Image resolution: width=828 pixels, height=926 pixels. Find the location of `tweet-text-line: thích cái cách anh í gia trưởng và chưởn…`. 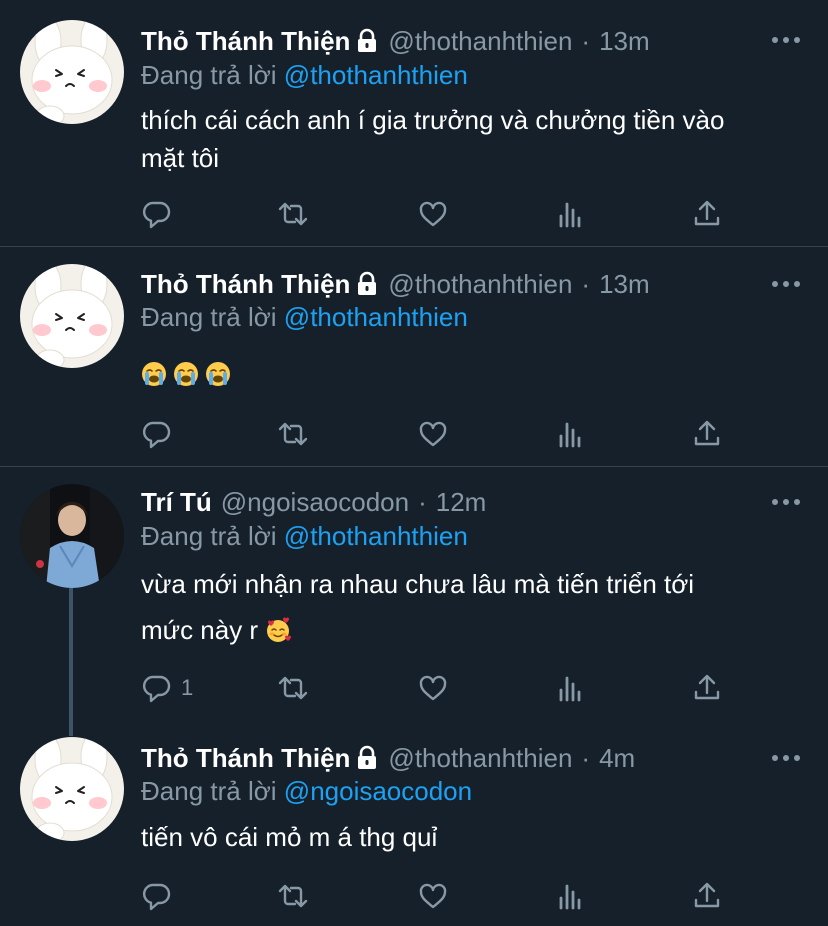

tweet-text-line: thích cái cách anh í gia trưởng và chưởn… is located at coordinates (433, 120).